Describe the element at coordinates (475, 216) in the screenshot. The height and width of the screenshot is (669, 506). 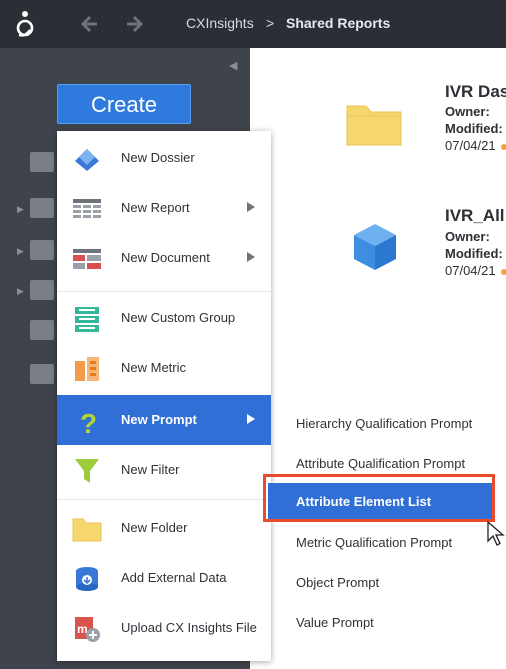
I see `item-title: IVR_All` at that location.